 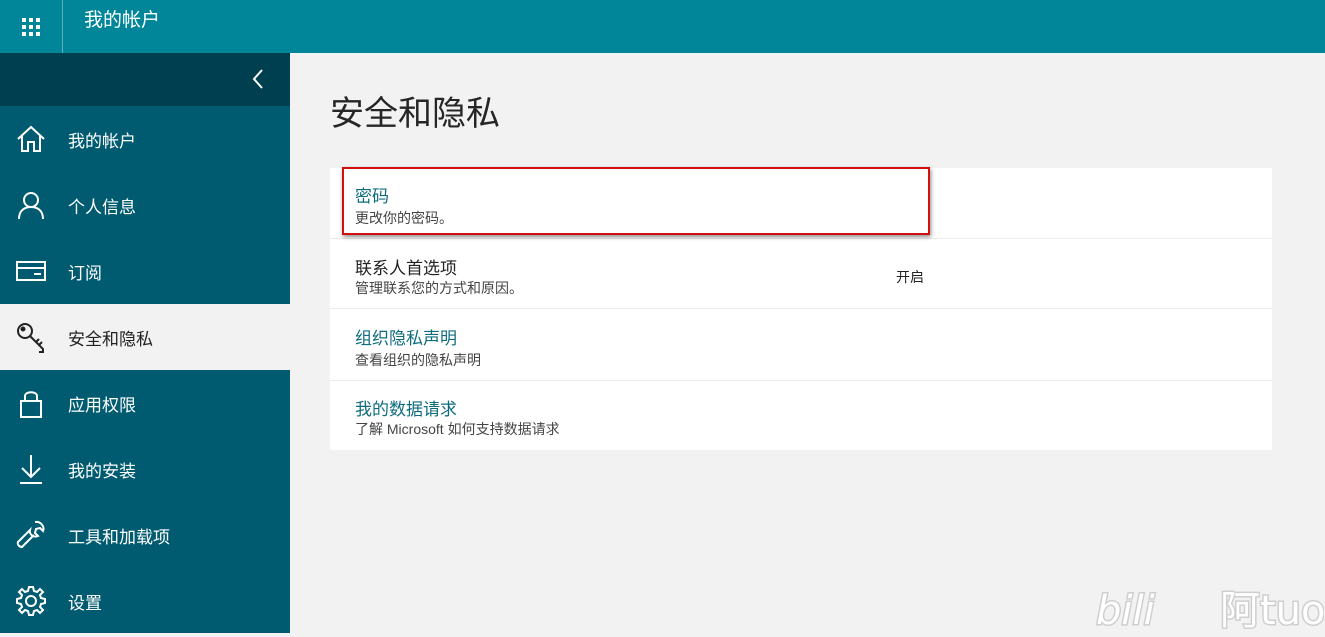 I want to click on sidebar-item-security-privacy: 安全和隐私, so click(x=145, y=337).